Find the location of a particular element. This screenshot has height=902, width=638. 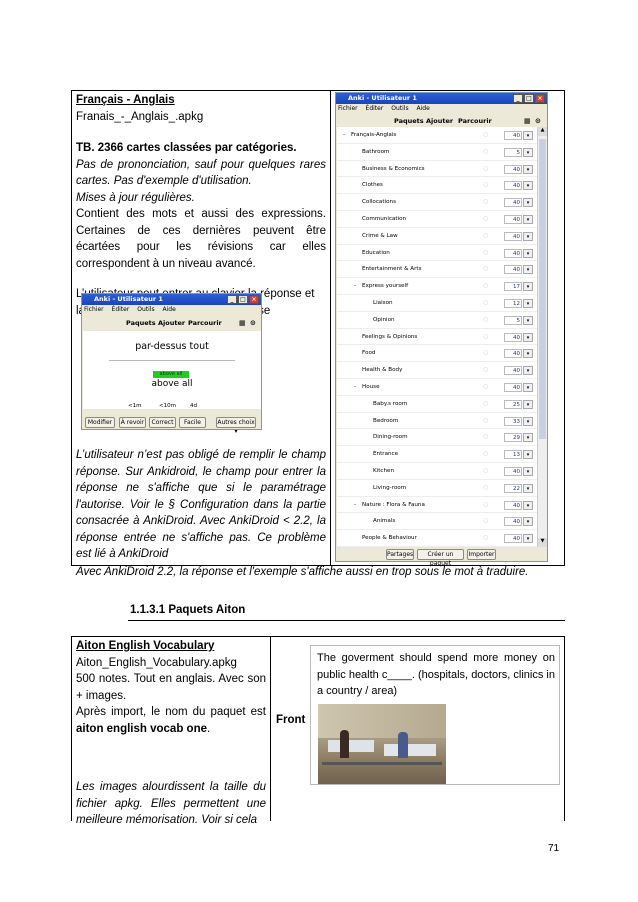

deck-name: Food is located at coordinates (368, 353).